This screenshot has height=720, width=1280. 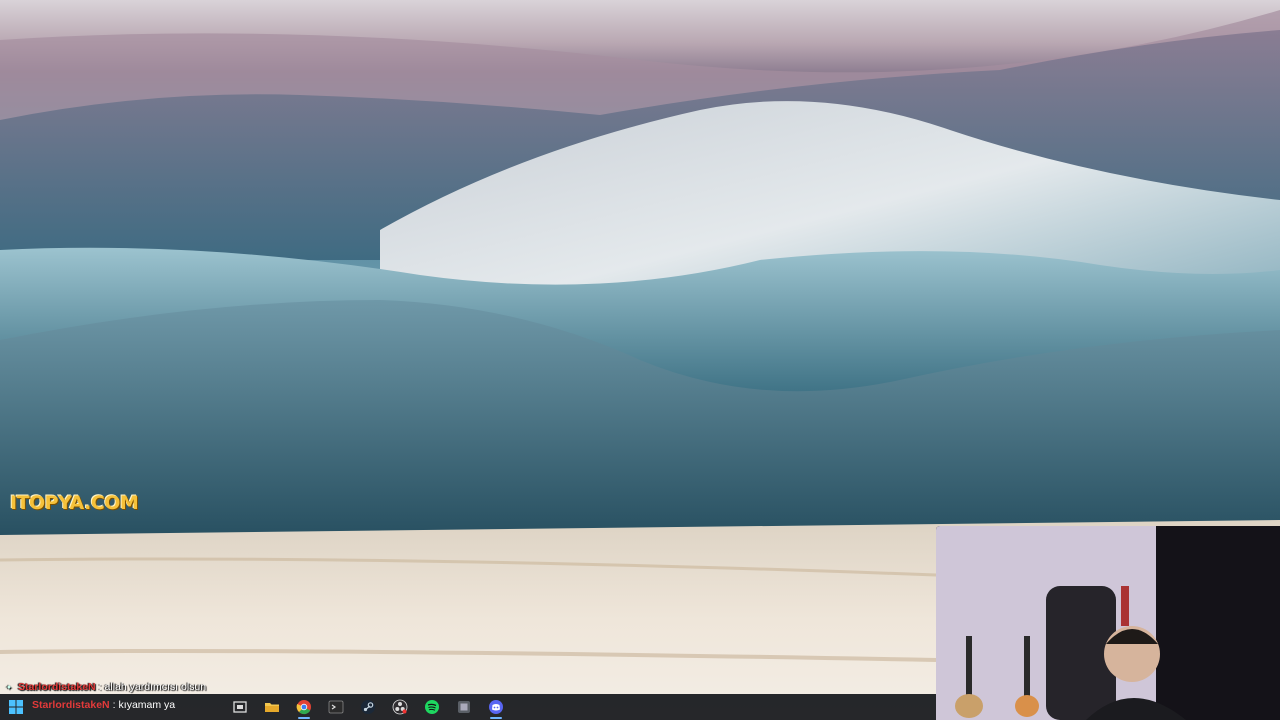 I want to click on steam-button, so click(x=368, y=707).